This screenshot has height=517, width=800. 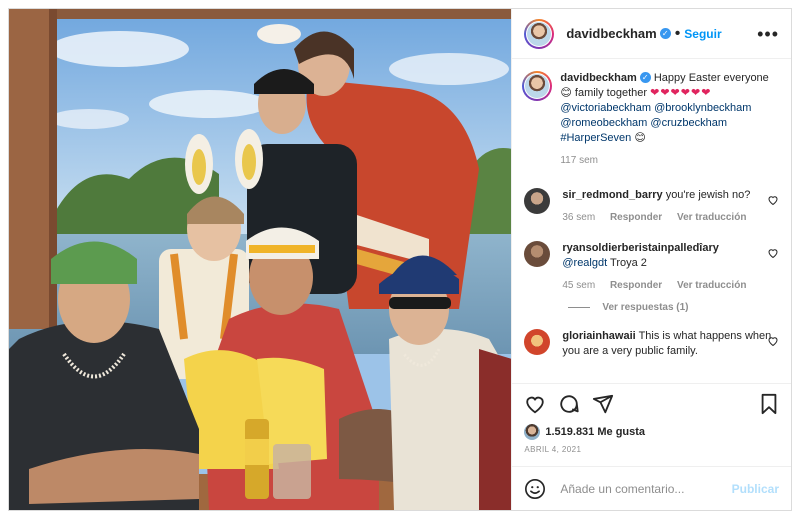 What do you see at coordinates (768, 34) in the screenshot?
I see `more-options-icon: •••` at bounding box center [768, 34].